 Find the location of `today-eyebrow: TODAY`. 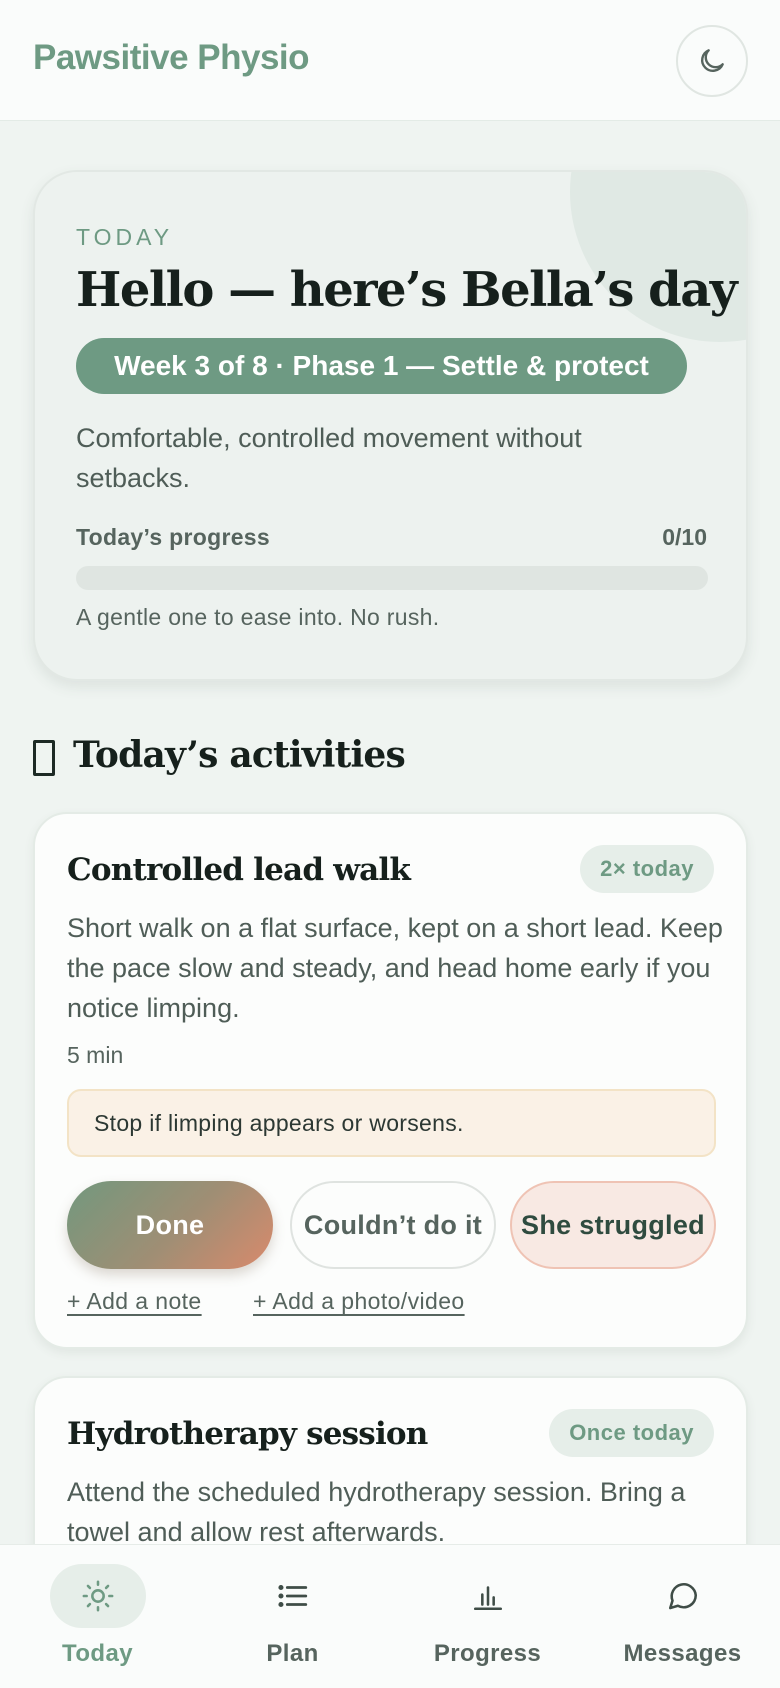

today-eyebrow: TODAY is located at coordinates (125, 237).